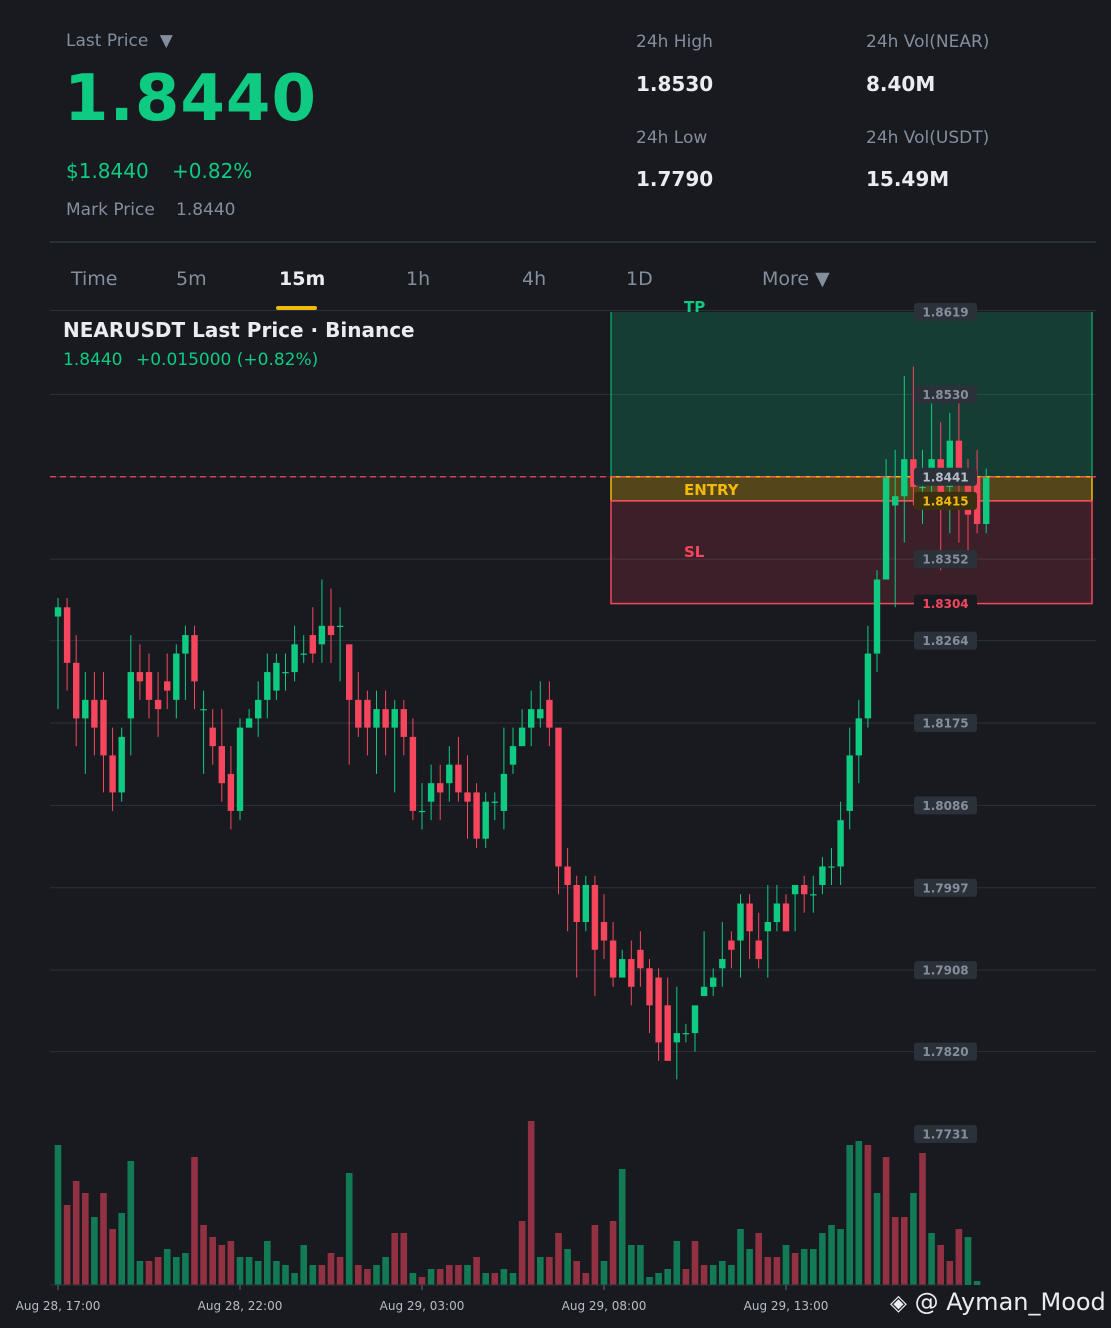  Describe the element at coordinates (945, 724) in the screenshot. I see `price-axis-label: 1.8175` at that location.